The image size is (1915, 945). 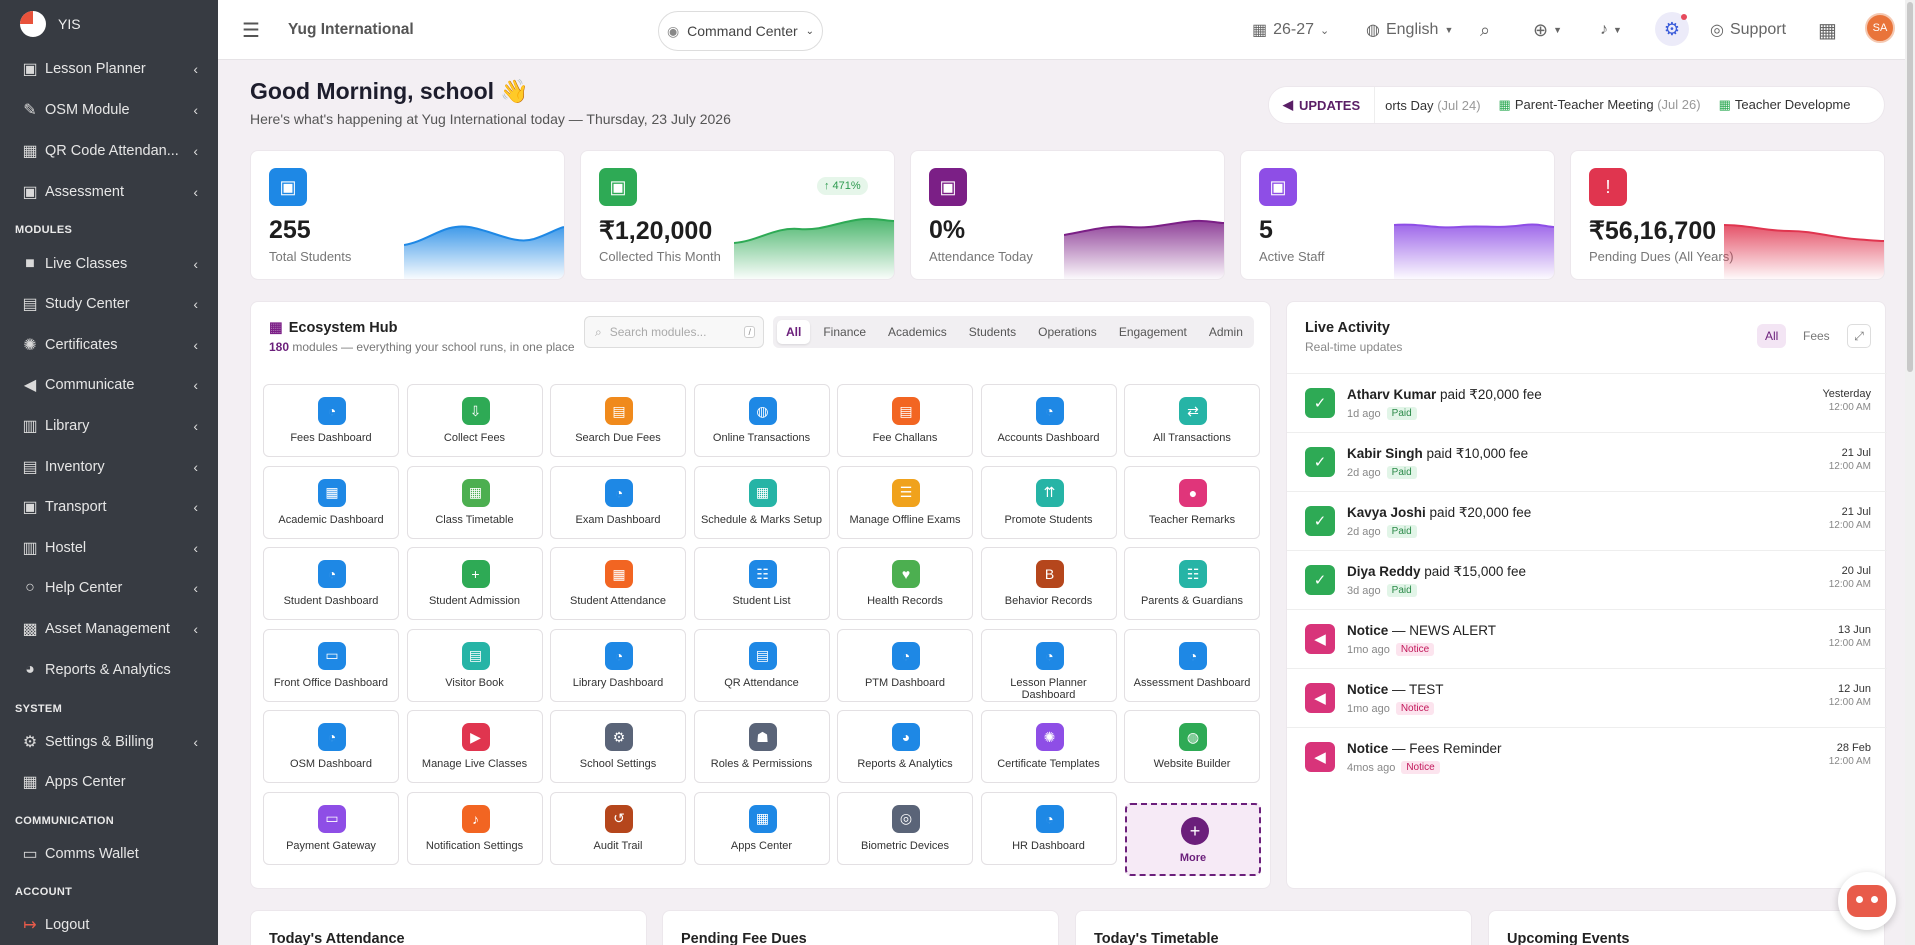 What do you see at coordinates (1748, 30) in the screenshot?
I see `support-link: ◎ Support` at bounding box center [1748, 30].